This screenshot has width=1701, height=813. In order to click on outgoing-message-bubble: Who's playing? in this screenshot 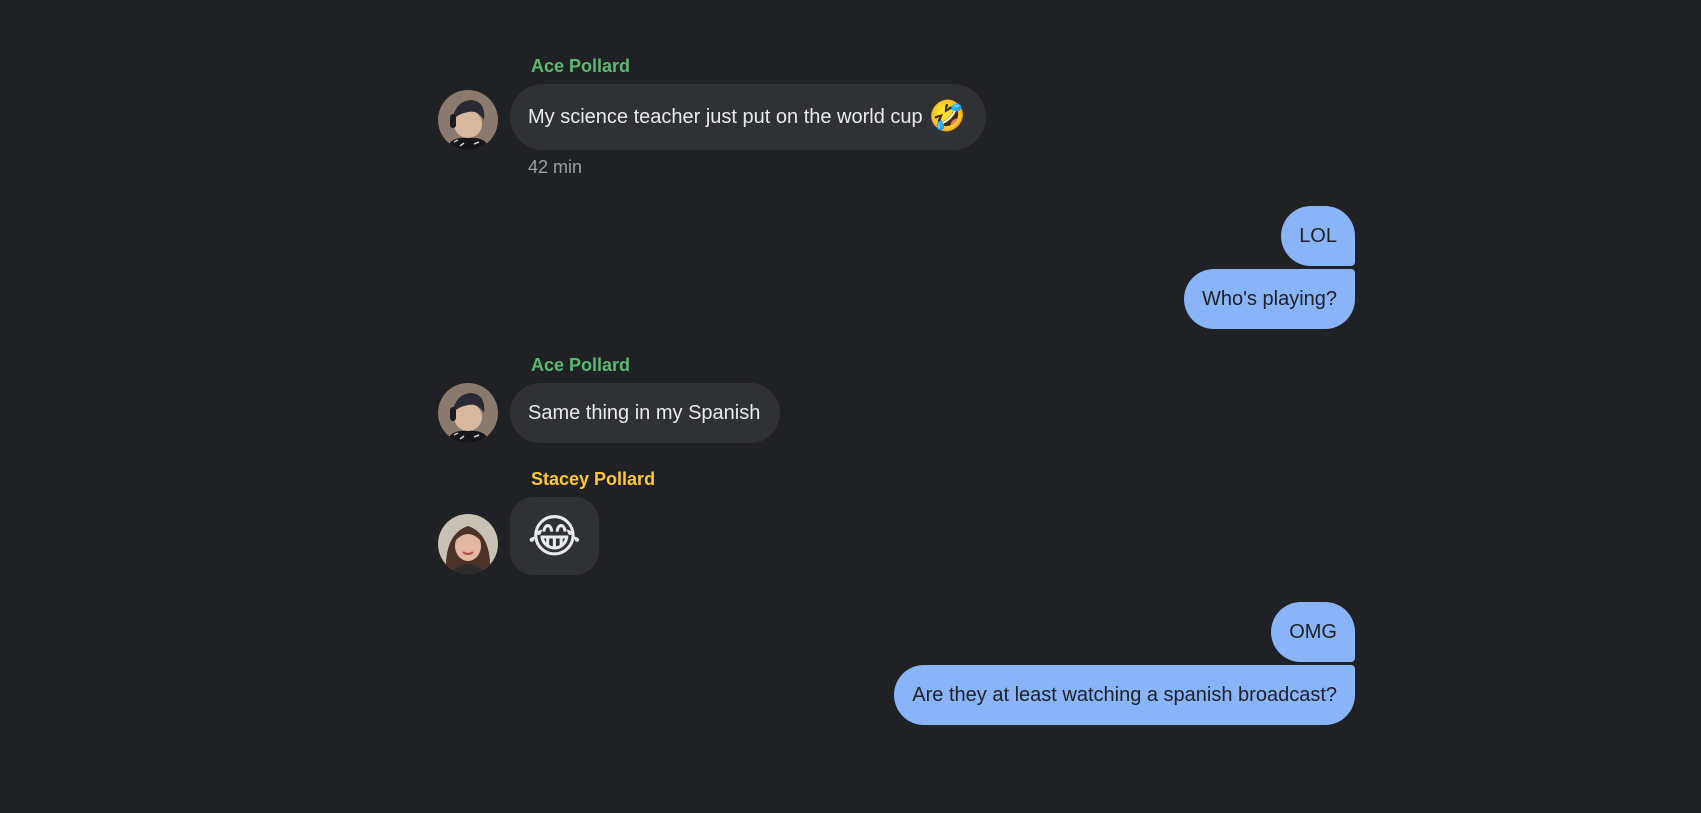, I will do `click(1269, 299)`.